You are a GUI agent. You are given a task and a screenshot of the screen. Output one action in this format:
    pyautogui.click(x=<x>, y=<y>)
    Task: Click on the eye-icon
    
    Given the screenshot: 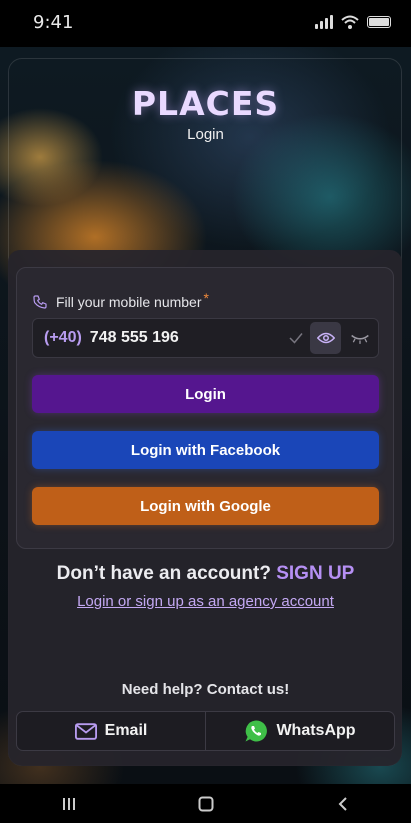 What is the action you would take?
    pyautogui.click(x=325, y=338)
    